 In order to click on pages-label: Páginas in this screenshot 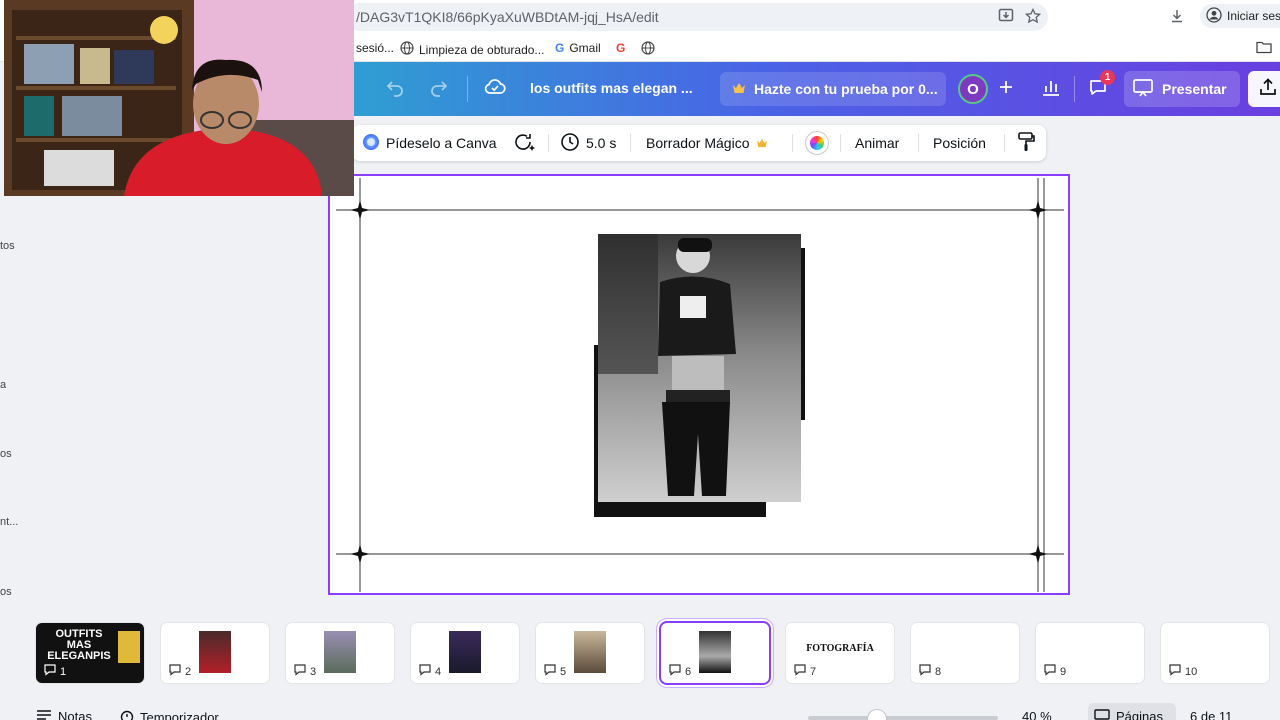, I will do `click(1139, 714)`.